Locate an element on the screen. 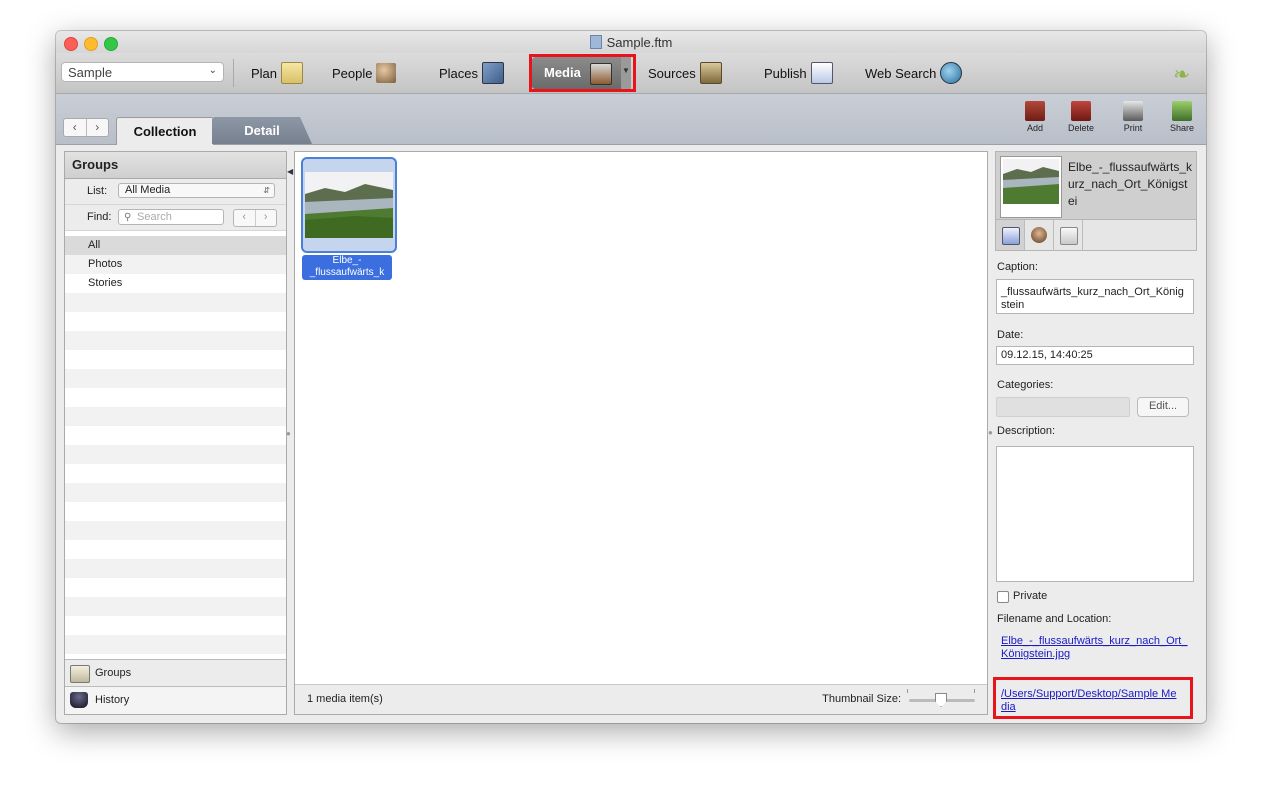 This screenshot has height=804, width=1262. window-title: Sample.ftm is located at coordinates (631, 42).